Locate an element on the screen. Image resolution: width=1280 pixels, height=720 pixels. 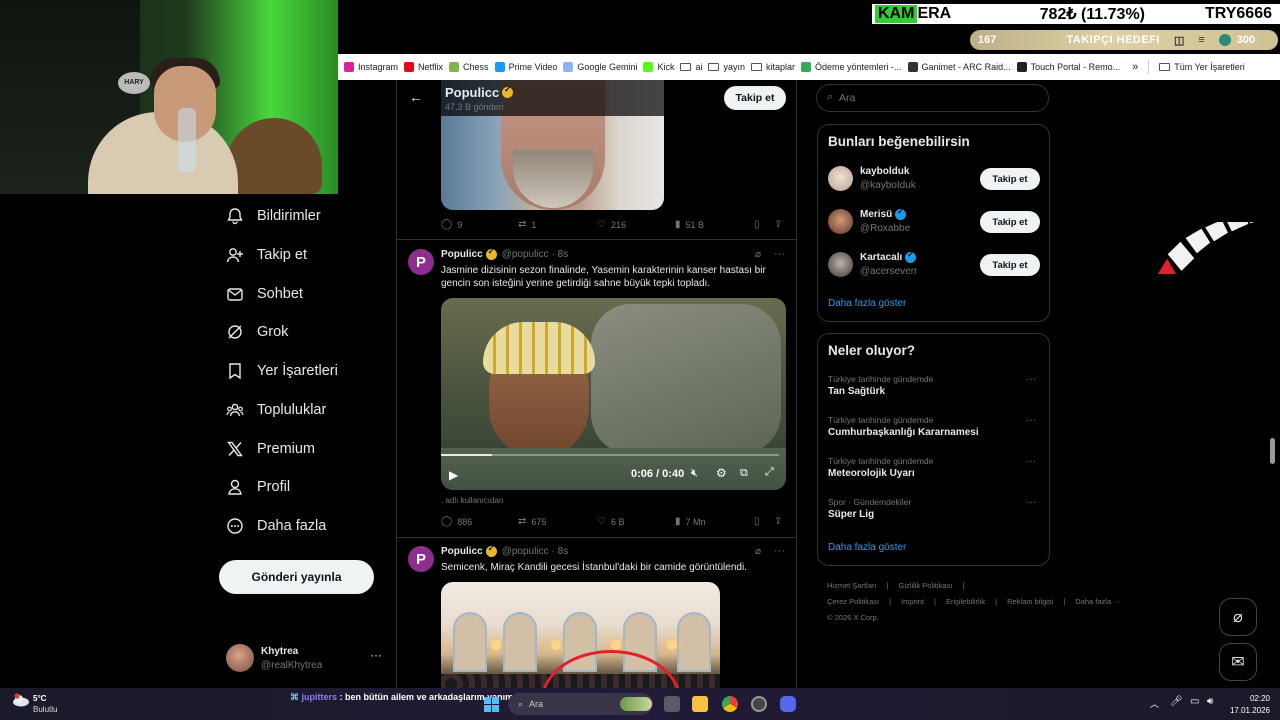
bookmark-item: Netflix is located at coordinates (423, 67).